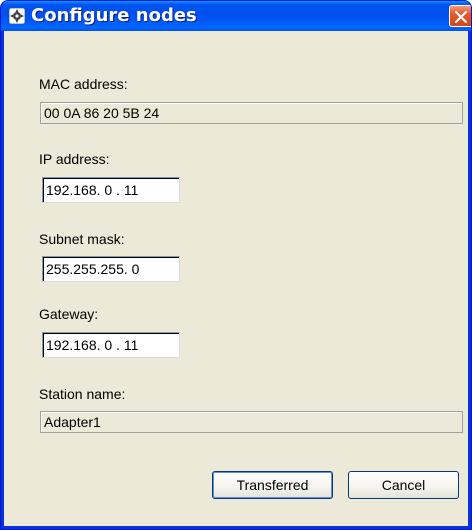  What do you see at coordinates (111, 269) in the screenshot?
I see `subnet-mask-input: 255.255.255. 0` at bounding box center [111, 269].